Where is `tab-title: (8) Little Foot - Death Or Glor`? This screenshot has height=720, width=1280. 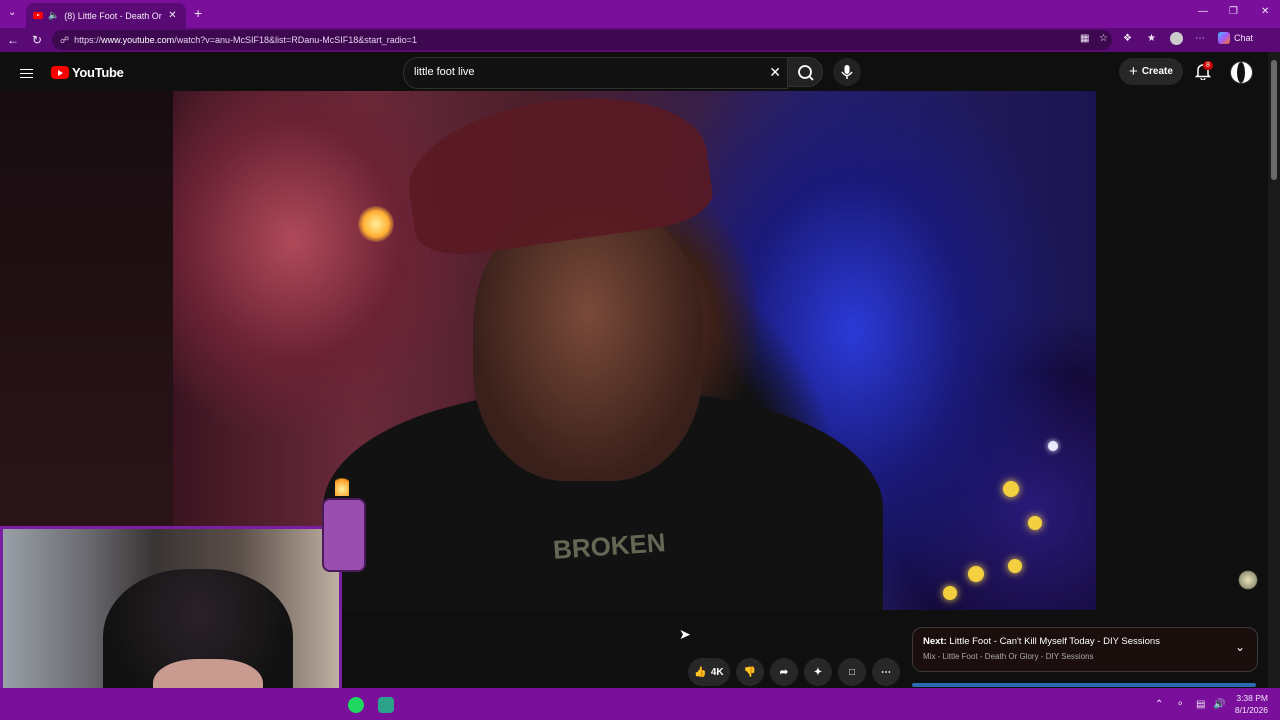 tab-title: (8) Little Foot - Death Or Glor is located at coordinates (114, 15).